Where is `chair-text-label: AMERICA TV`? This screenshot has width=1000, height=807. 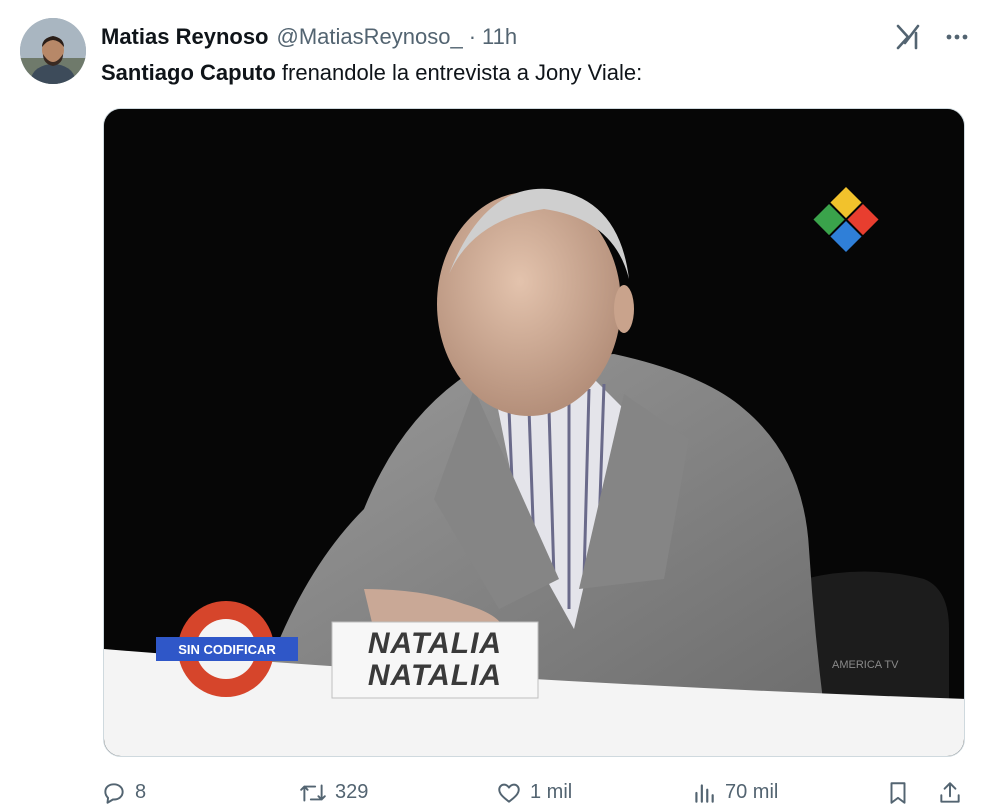
chair-text-label: AMERICA TV is located at coordinates (865, 665).